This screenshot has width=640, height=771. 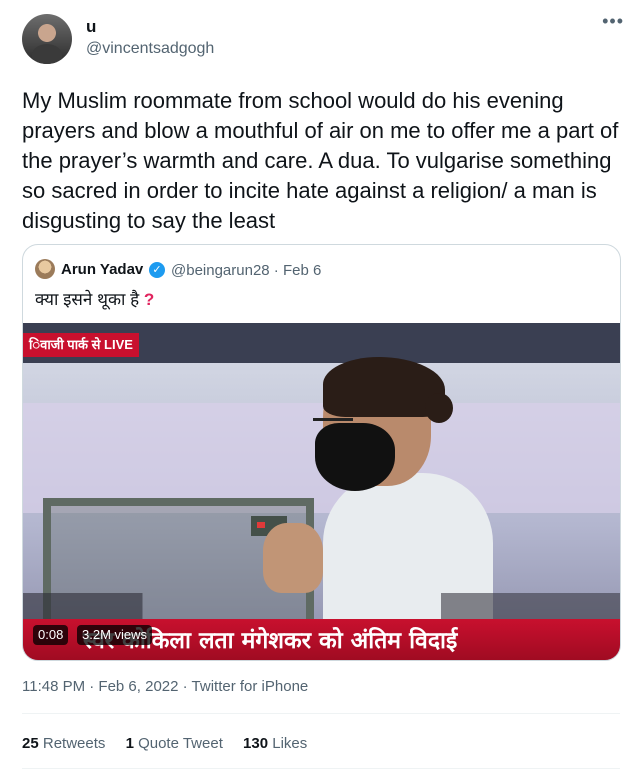 I want to click on quoted-author-name: Arun Yadav, so click(x=102, y=269).